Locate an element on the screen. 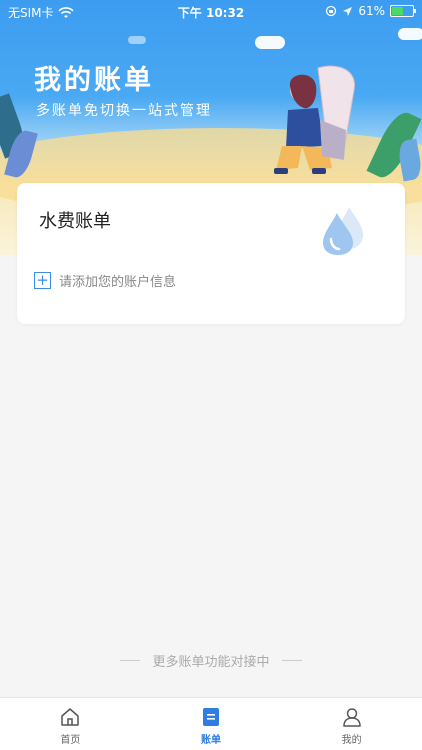 This screenshot has height=750, width=422. footer-note-text: 更多账单功能对接中 is located at coordinates (211, 662).